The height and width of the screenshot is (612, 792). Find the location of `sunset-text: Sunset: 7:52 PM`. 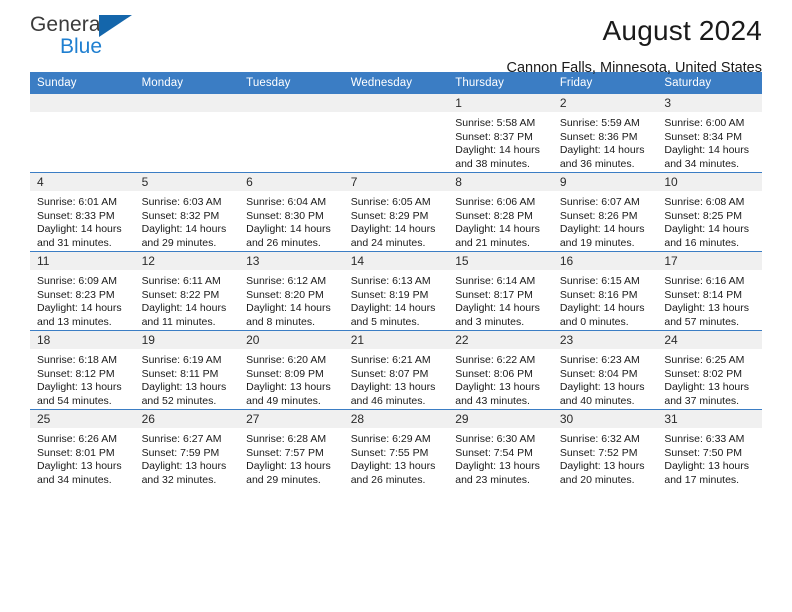

sunset-text: Sunset: 7:52 PM is located at coordinates (598, 452).